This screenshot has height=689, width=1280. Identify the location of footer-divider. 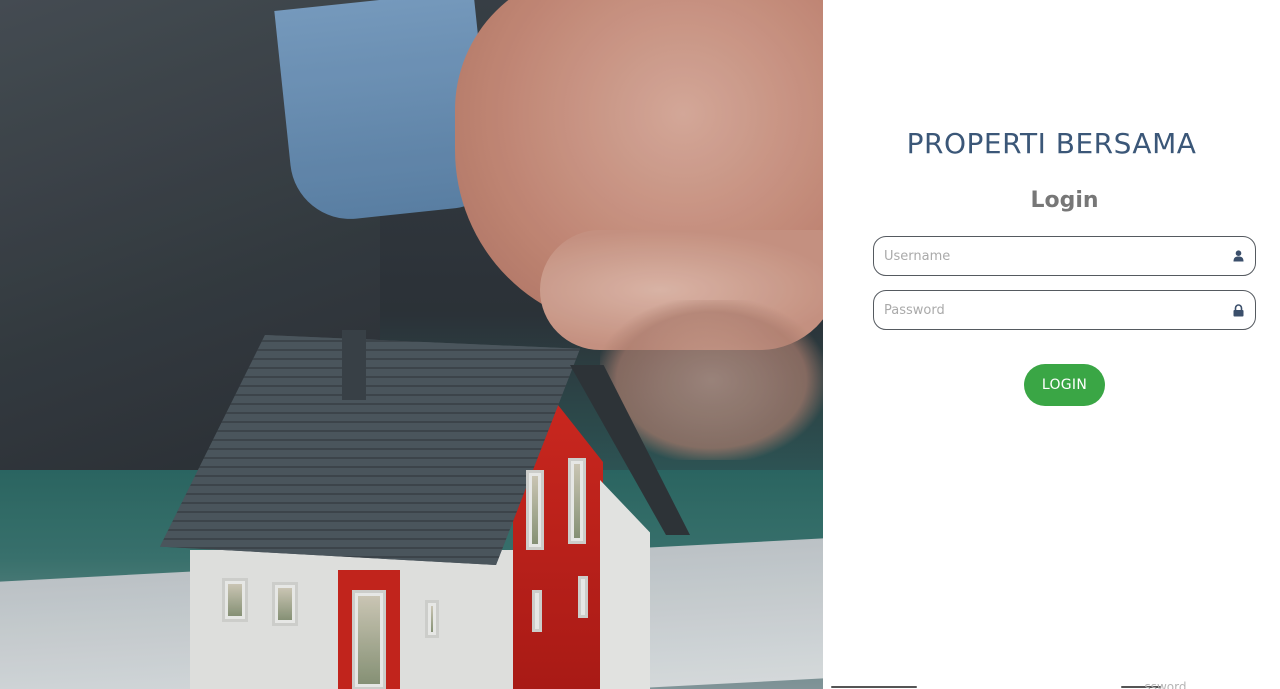
(874, 687).